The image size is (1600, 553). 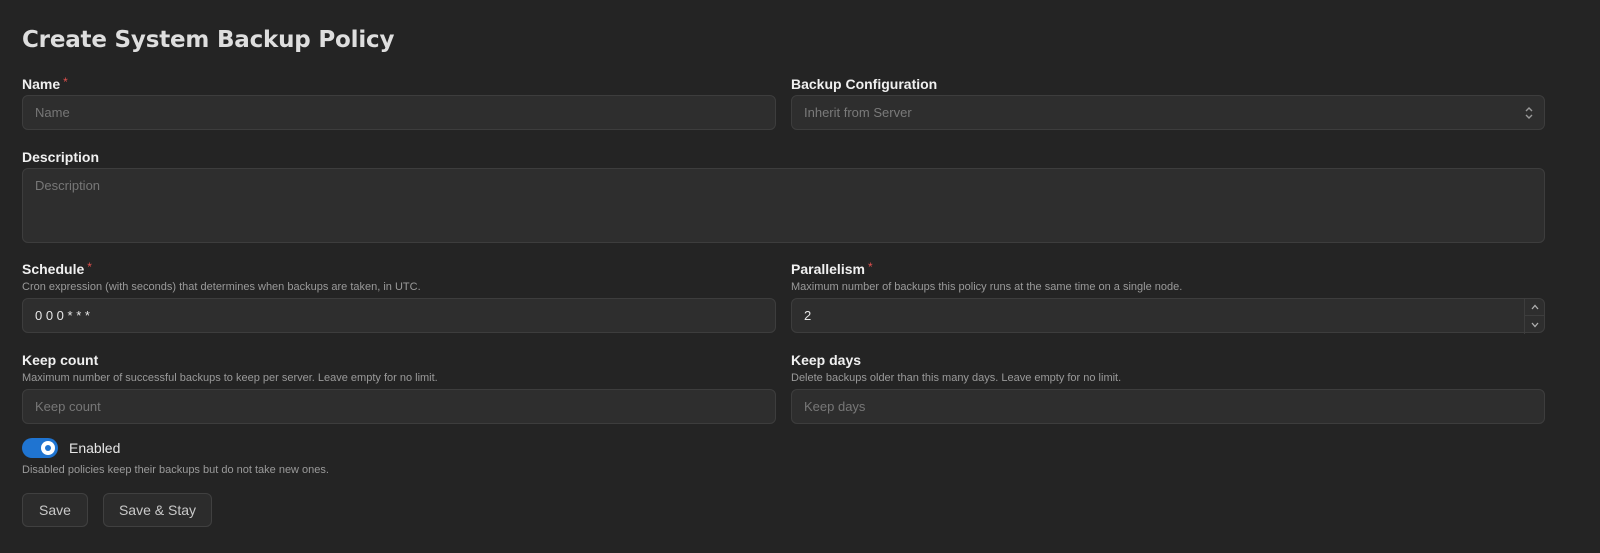 I want to click on enabled-label: Enabled, so click(x=95, y=448).